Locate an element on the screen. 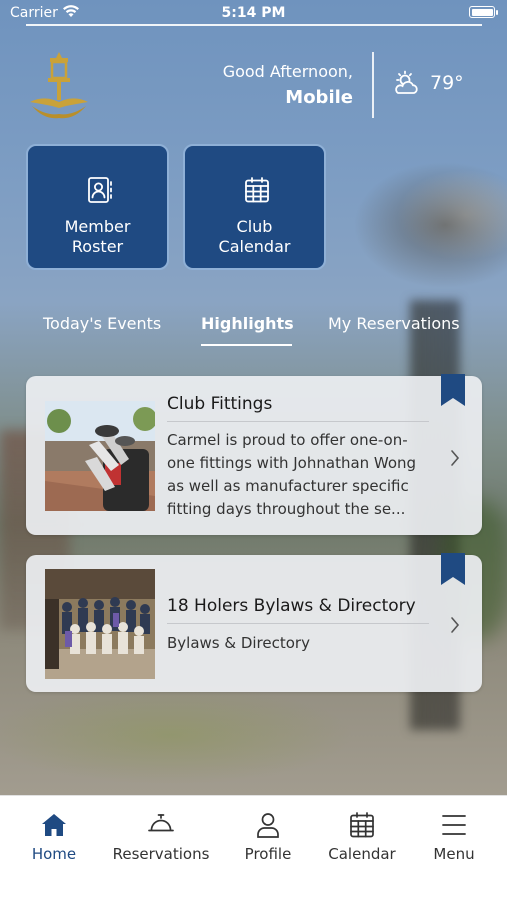 The width and height of the screenshot is (507, 900). club-calendar-tile: Club Calendar is located at coordinates (254, 207).